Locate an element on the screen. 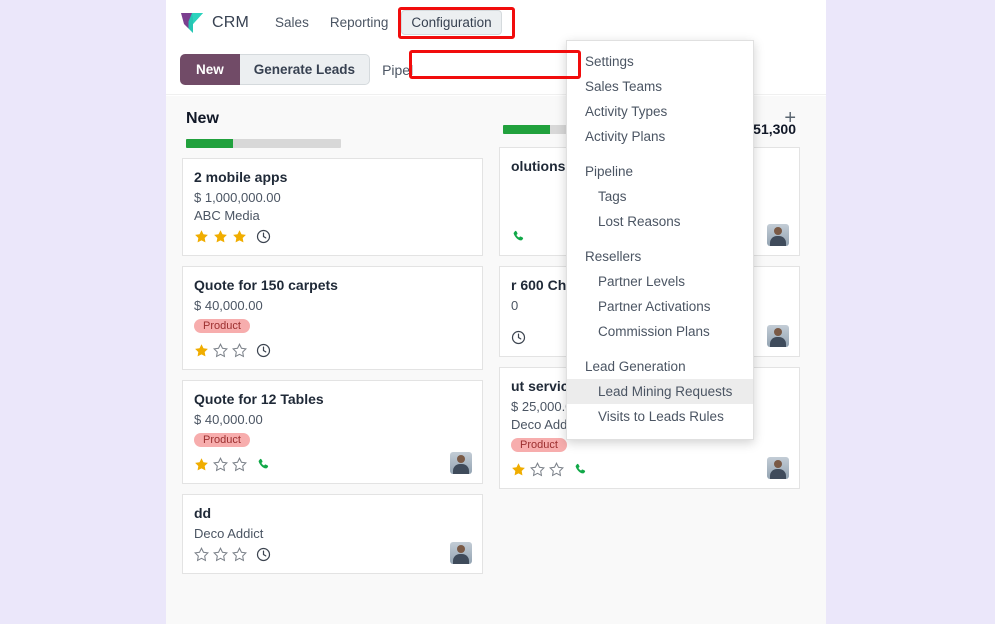 The image size is (995, 624). menu-item-sales-teams: Sales Teams is located at coordinates (660, 86).